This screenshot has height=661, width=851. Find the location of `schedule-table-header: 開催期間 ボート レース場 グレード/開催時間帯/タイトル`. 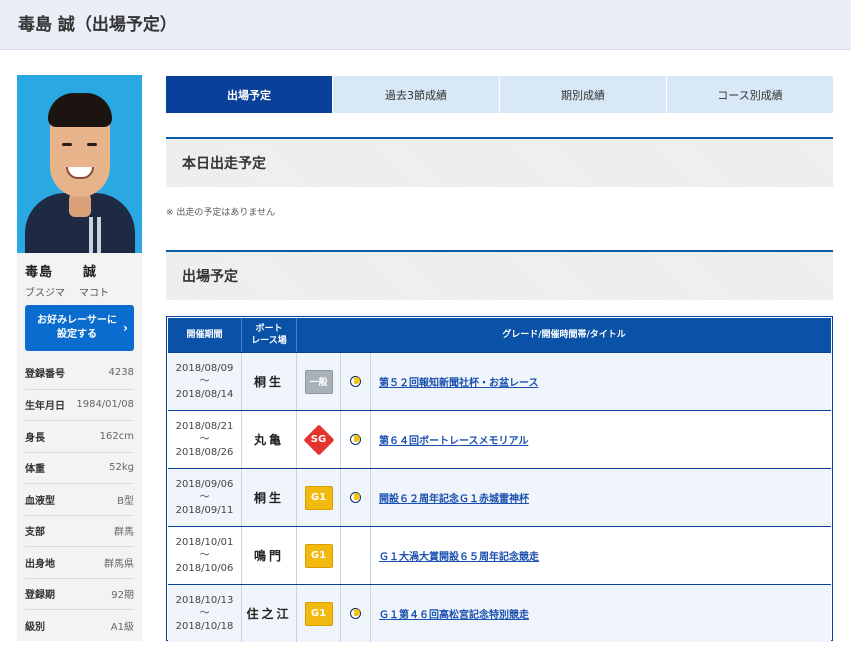

schedule-table-header: 開催期間 ボート レース場 グレード/開催時間帯/タイトル is located at coordinates (499, 335).